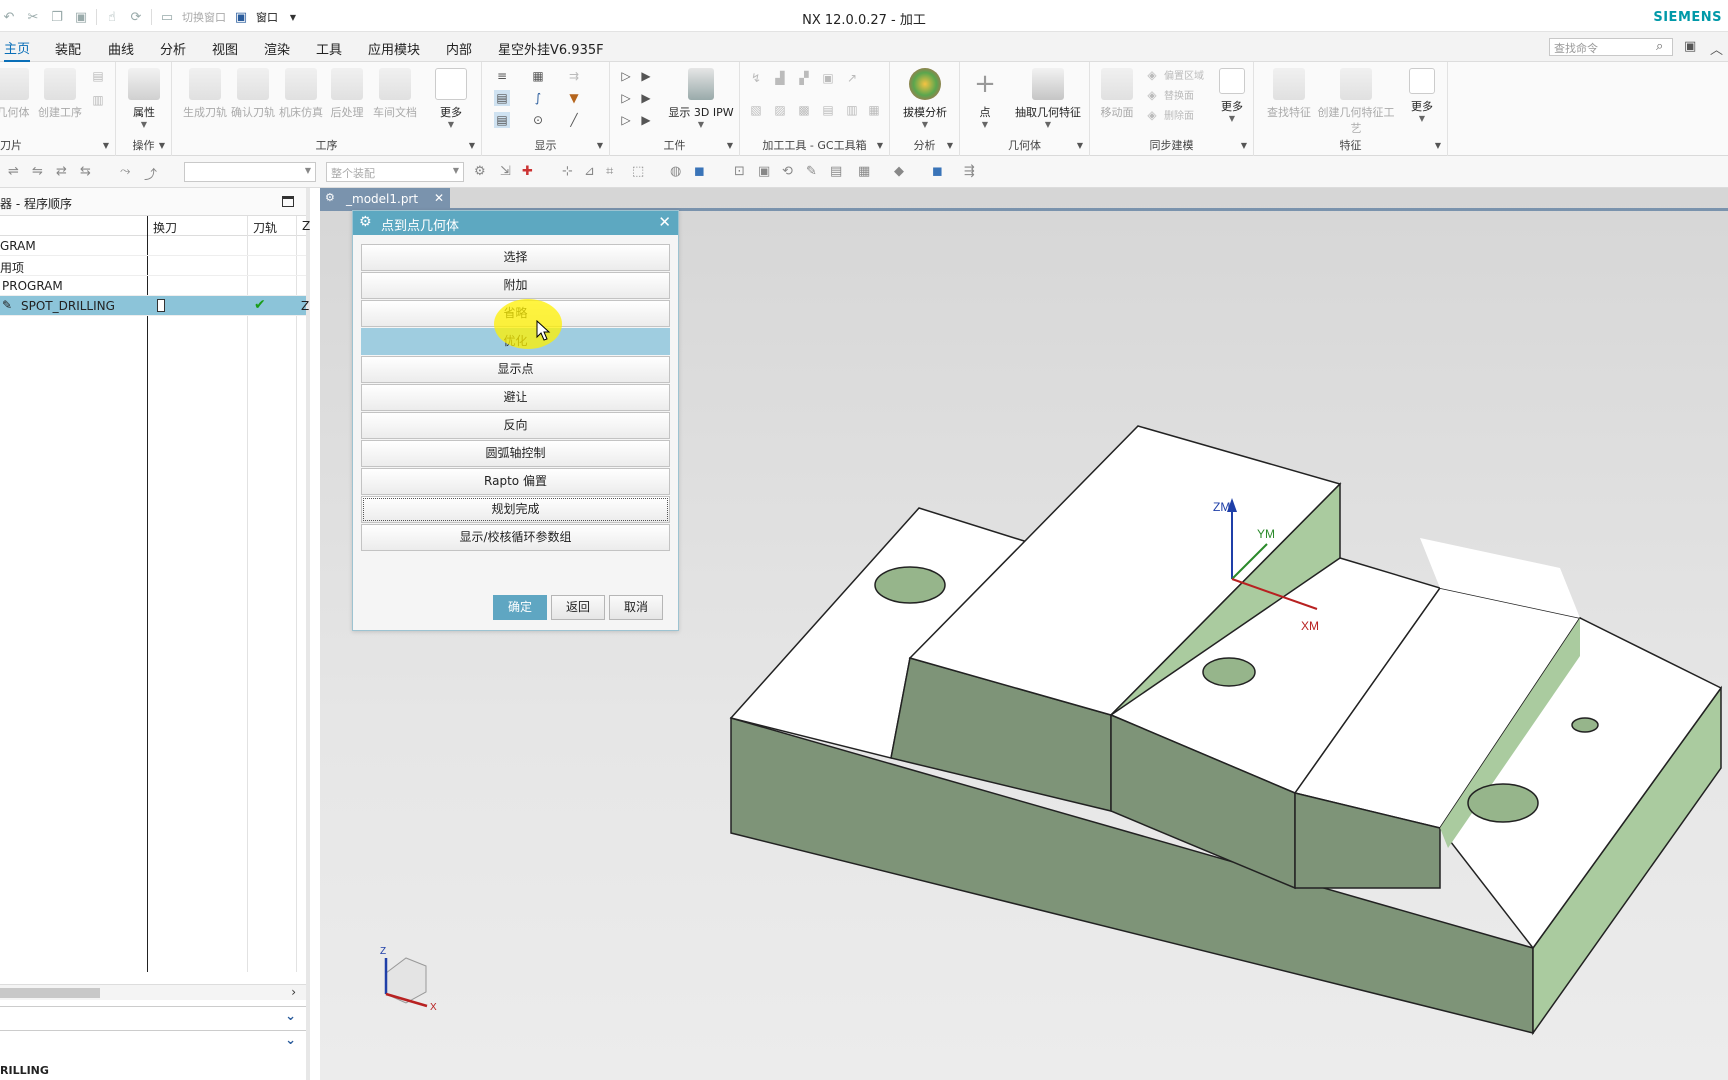 This screenshot has width=1728, height=1080. Describe the element at coordinates (13, 171) in the screenshot. I see `selection-filter-1-icon: ⇌` at that location.